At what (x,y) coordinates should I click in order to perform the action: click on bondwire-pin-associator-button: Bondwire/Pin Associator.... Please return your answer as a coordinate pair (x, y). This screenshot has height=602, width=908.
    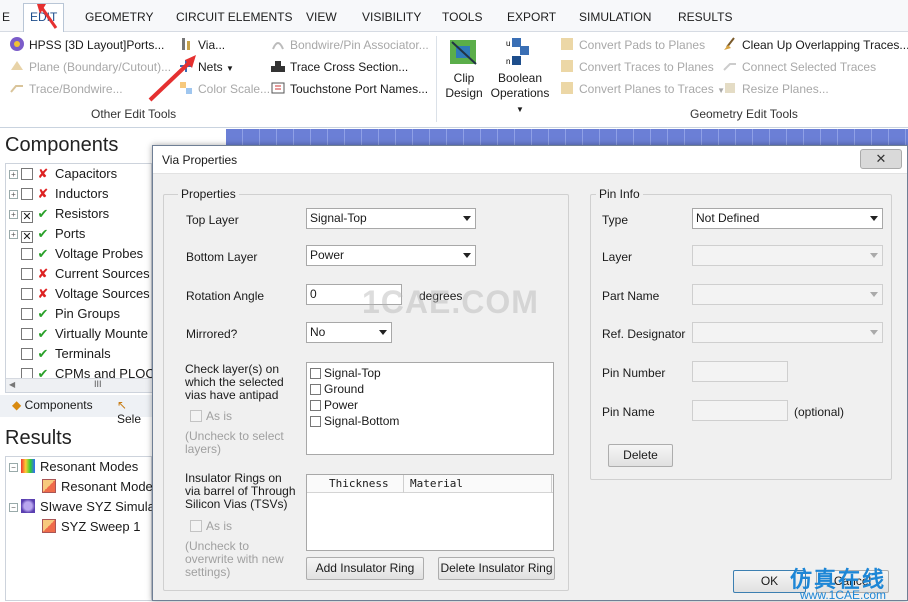
    Looking at the image, I should click on (349, 45).